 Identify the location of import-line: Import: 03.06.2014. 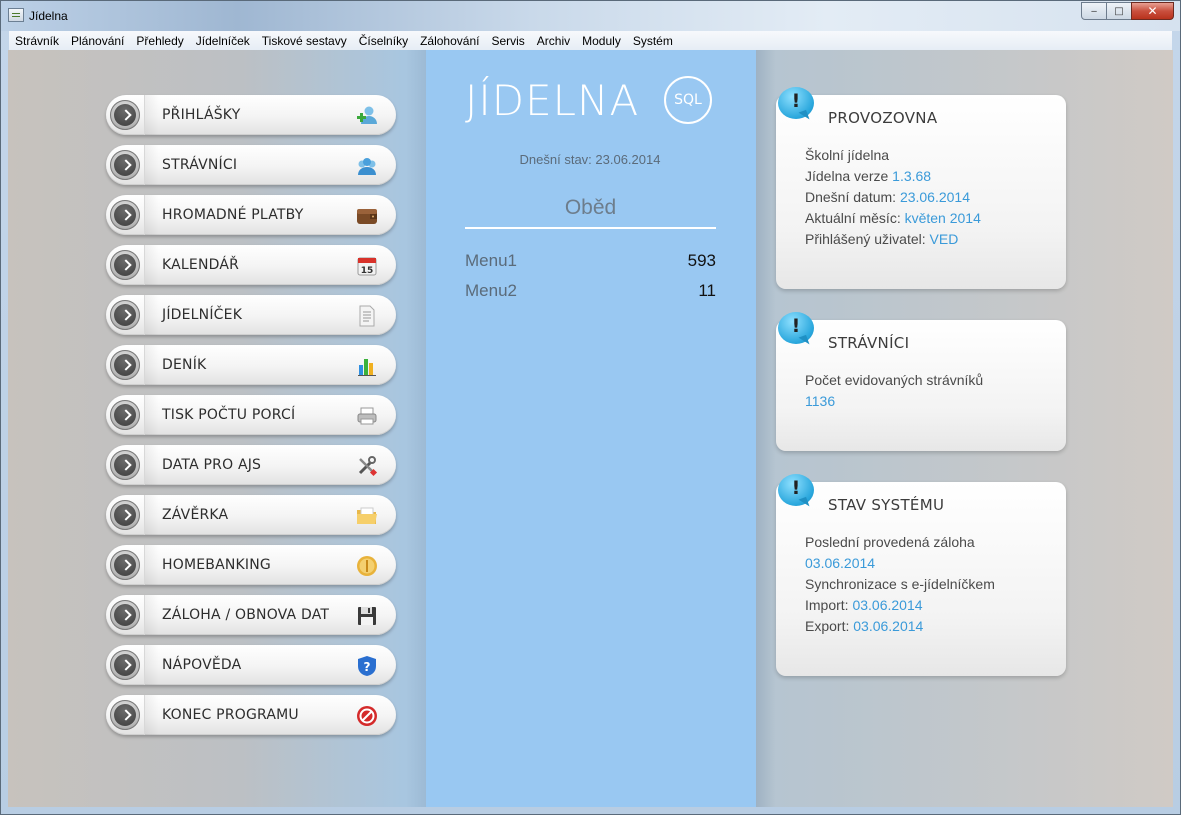
(864, 605).